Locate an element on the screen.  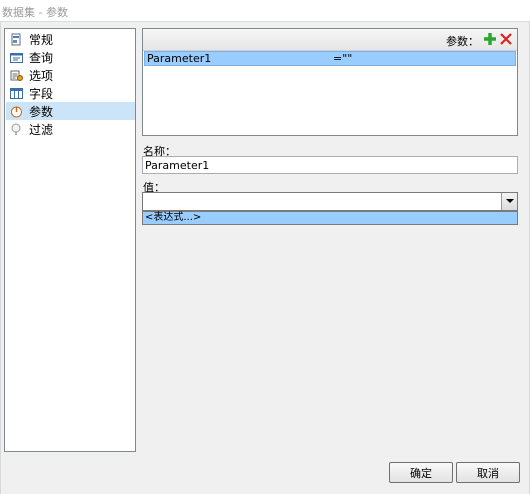
nav-item-label: 常规 is located at coordinates (41, 39).